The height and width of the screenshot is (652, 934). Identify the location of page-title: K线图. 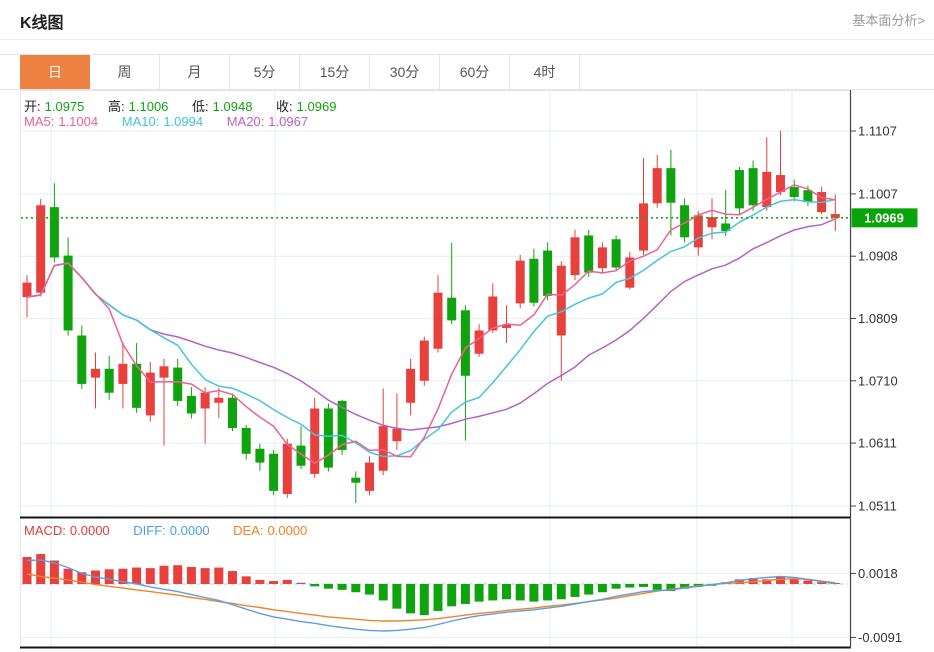
(42, 23).